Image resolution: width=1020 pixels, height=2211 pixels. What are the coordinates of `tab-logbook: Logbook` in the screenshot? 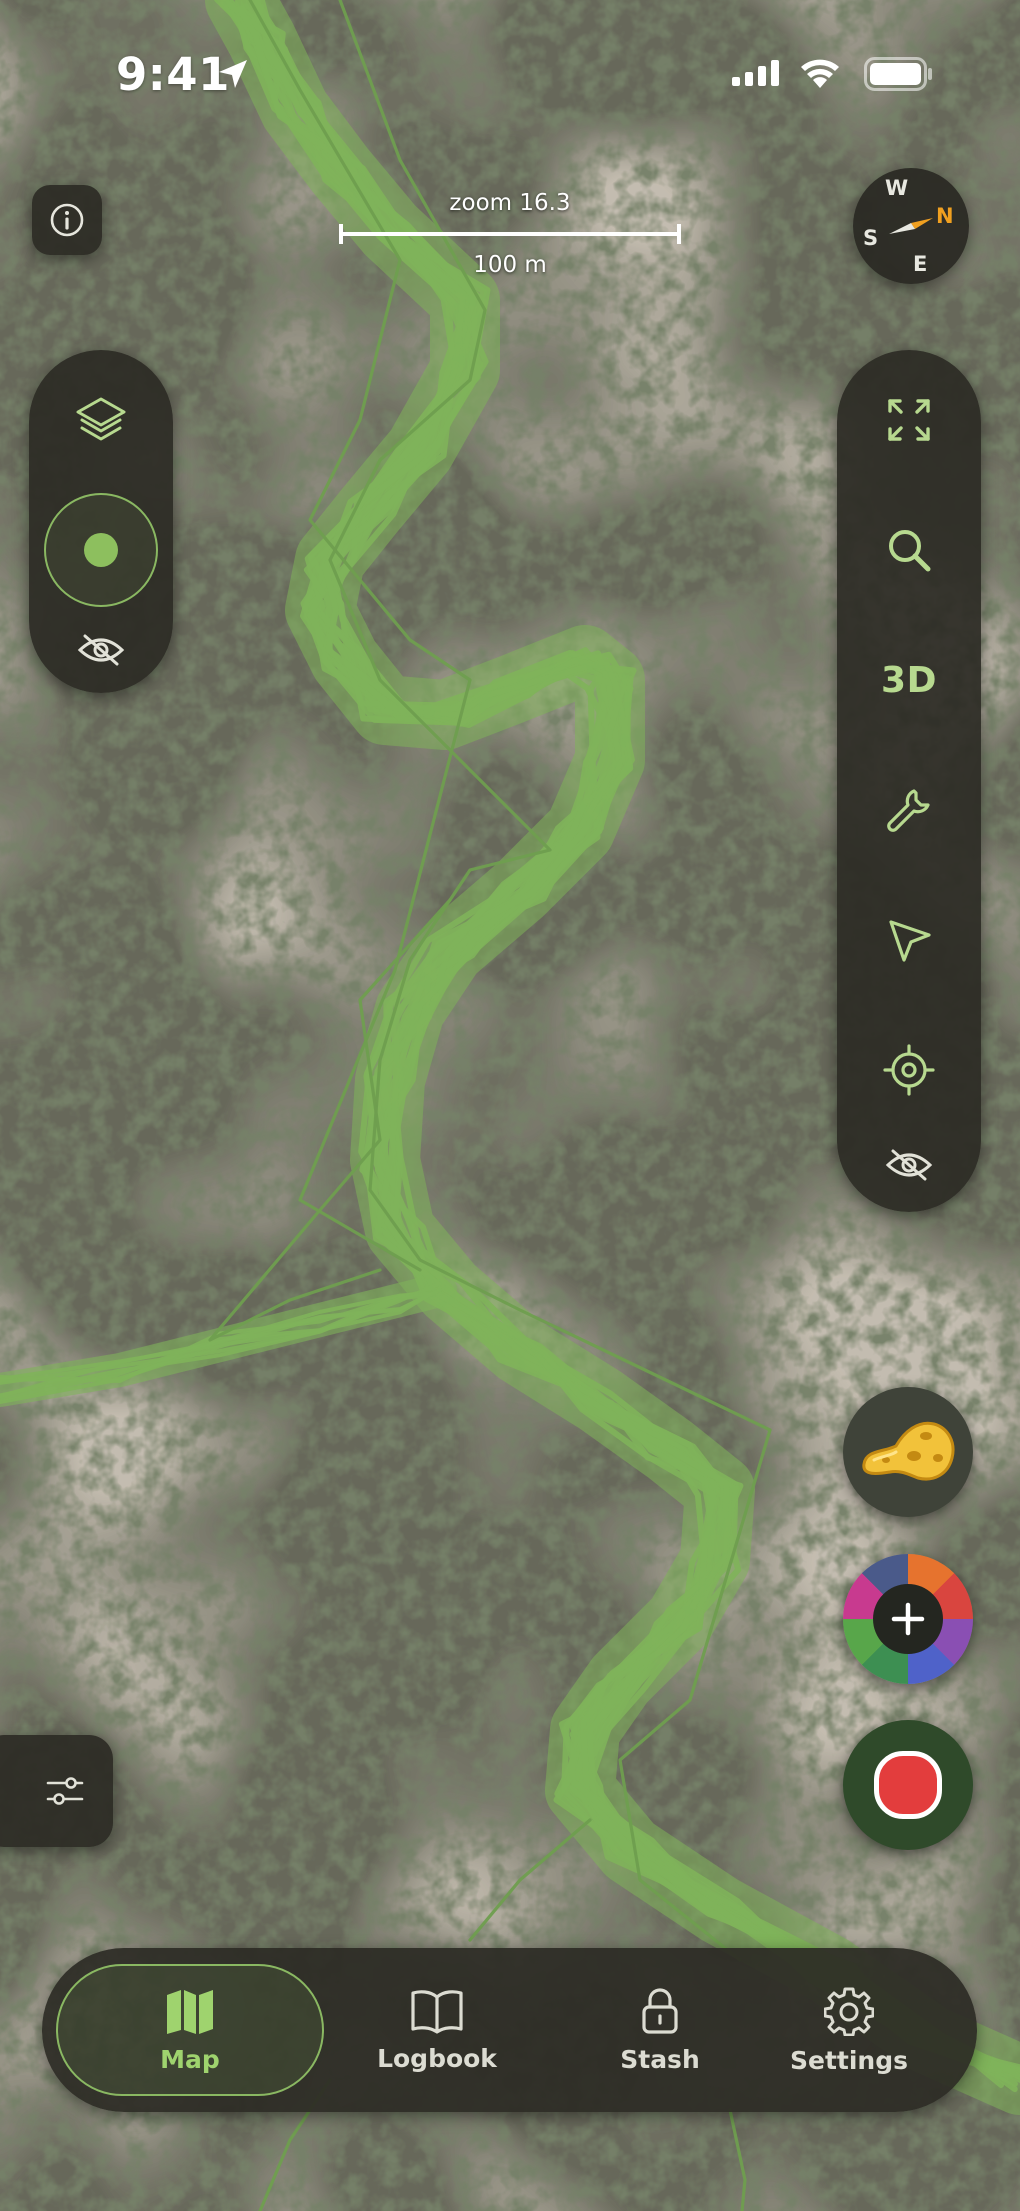 It's located at (437, 2030).